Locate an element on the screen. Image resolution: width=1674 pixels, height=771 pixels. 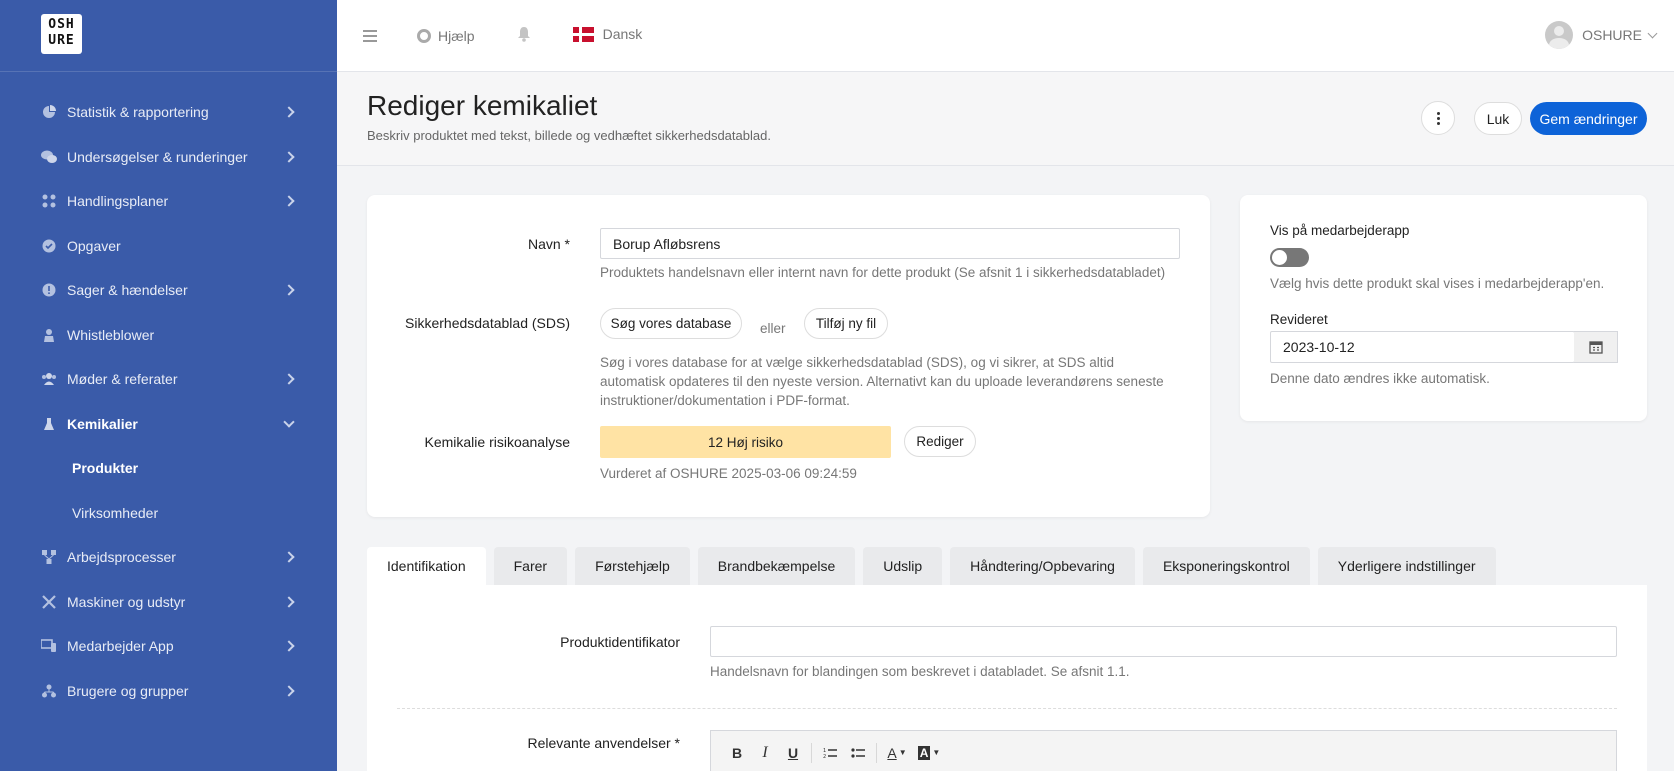
action-plan-icon is located at coordinates (49, 201).